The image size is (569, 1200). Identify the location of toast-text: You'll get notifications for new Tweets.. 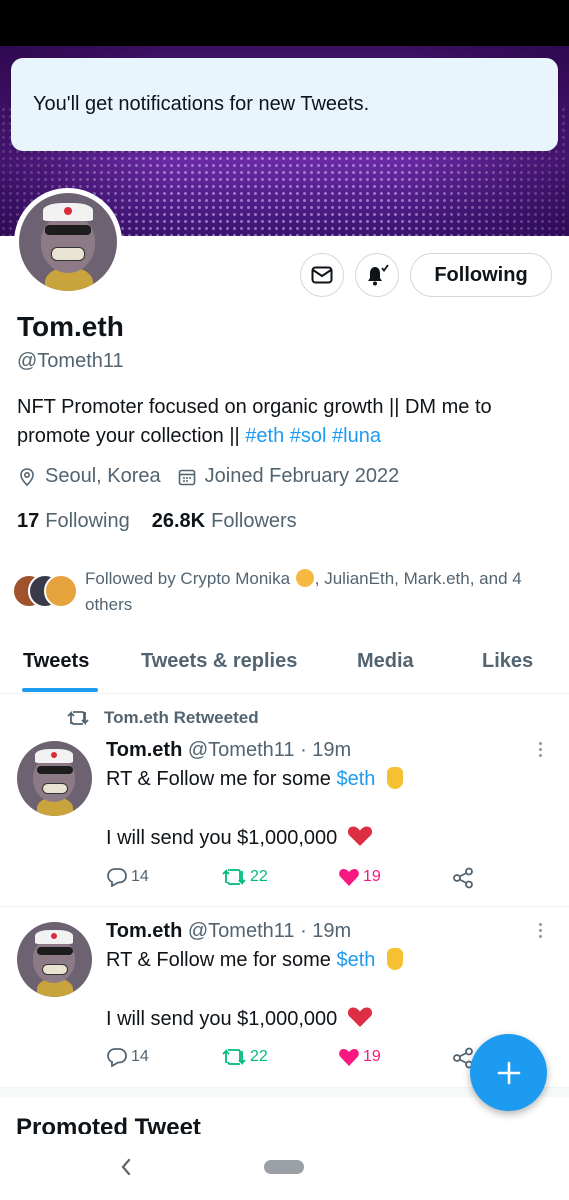
(201, 104).